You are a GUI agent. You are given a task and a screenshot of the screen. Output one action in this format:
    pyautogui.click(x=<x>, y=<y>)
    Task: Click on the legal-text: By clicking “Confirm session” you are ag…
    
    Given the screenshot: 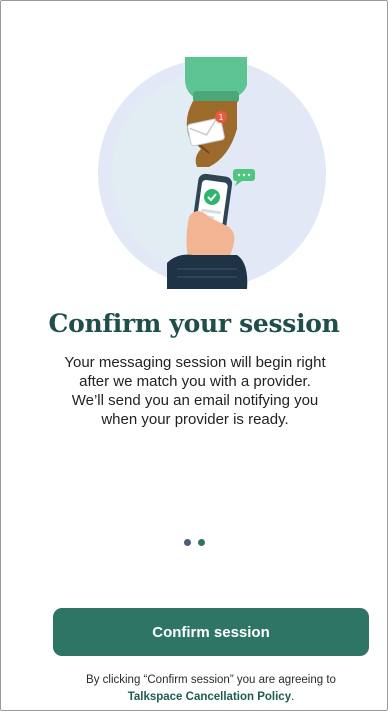 What is the action you would take?
    pyautogui.click(x=211, y=680)
    